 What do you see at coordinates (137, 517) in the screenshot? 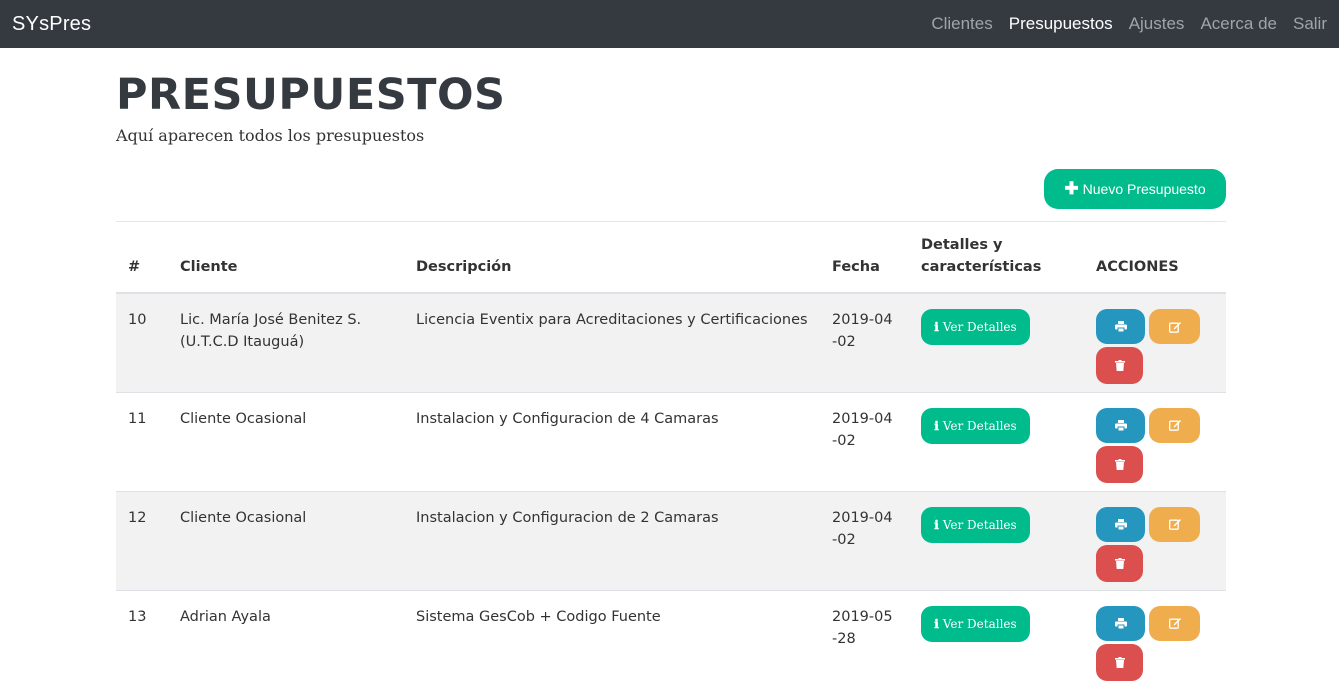
I see `row-id: 12` at bounding box center [137, 517].